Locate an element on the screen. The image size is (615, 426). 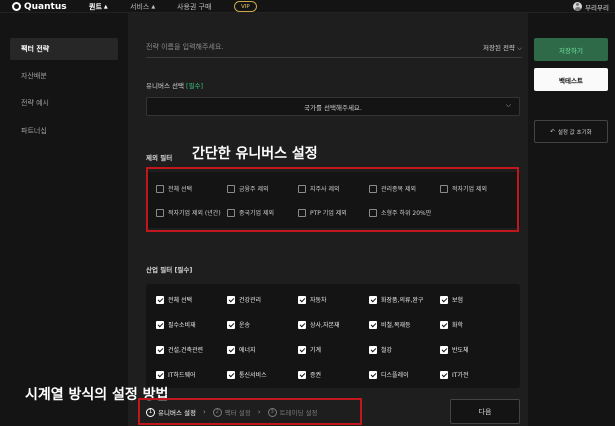
checkbox-label: 증권 is located at coordinates (316, 375).